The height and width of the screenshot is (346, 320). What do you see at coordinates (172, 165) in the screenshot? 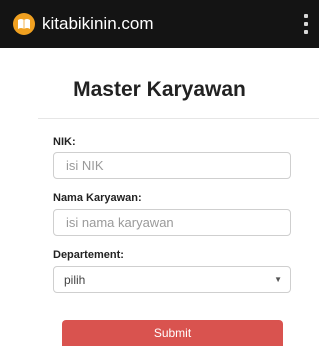
I see `nik-input` at bounding box center [172, 165].